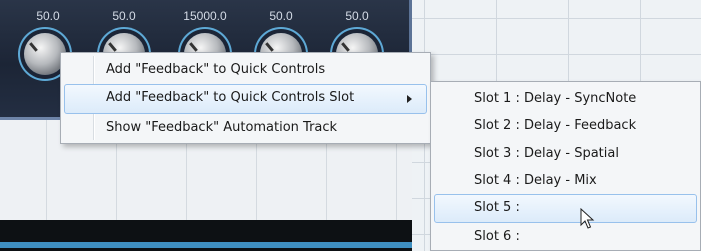 The width and height of the screenshot is (701, 251). I want to click on submenu-item-slot-4: Slot 4 : Delay - Mix, so click(565, 180).